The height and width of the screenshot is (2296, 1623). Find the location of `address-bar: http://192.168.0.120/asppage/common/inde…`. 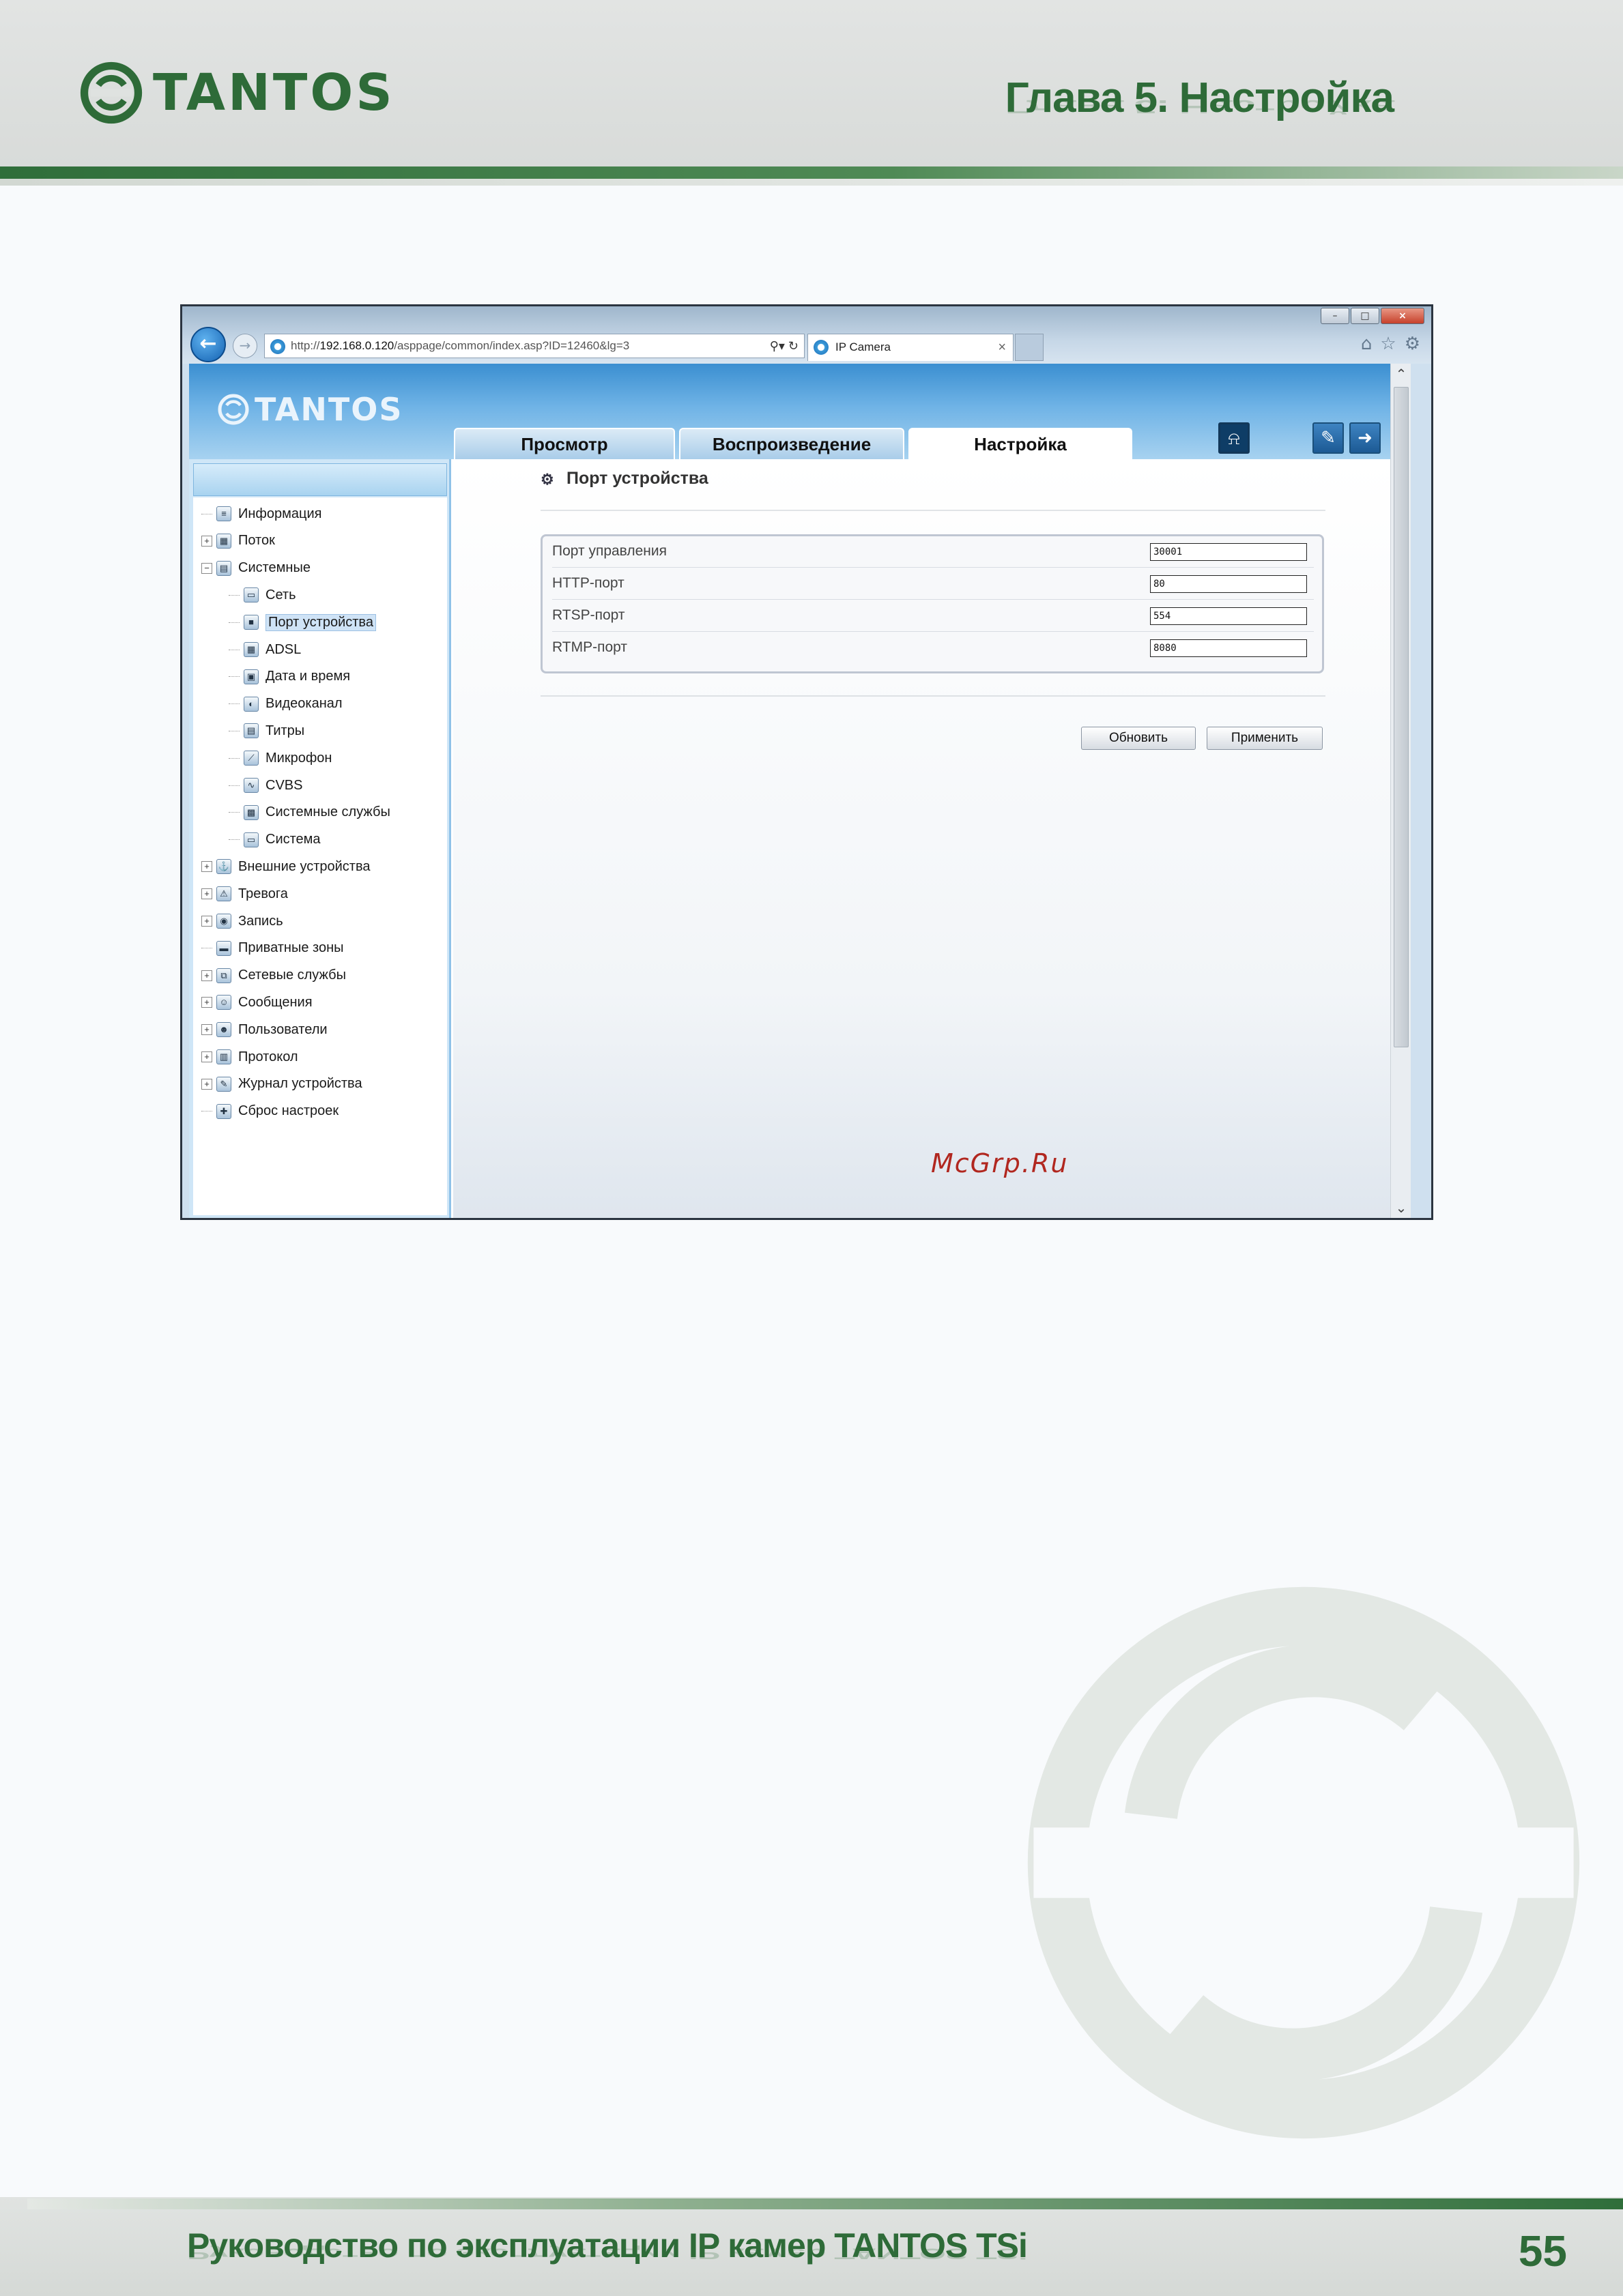

address-bar: http://192.168.0.120/asppage/common/inde… is located at coordinates (534, 346).